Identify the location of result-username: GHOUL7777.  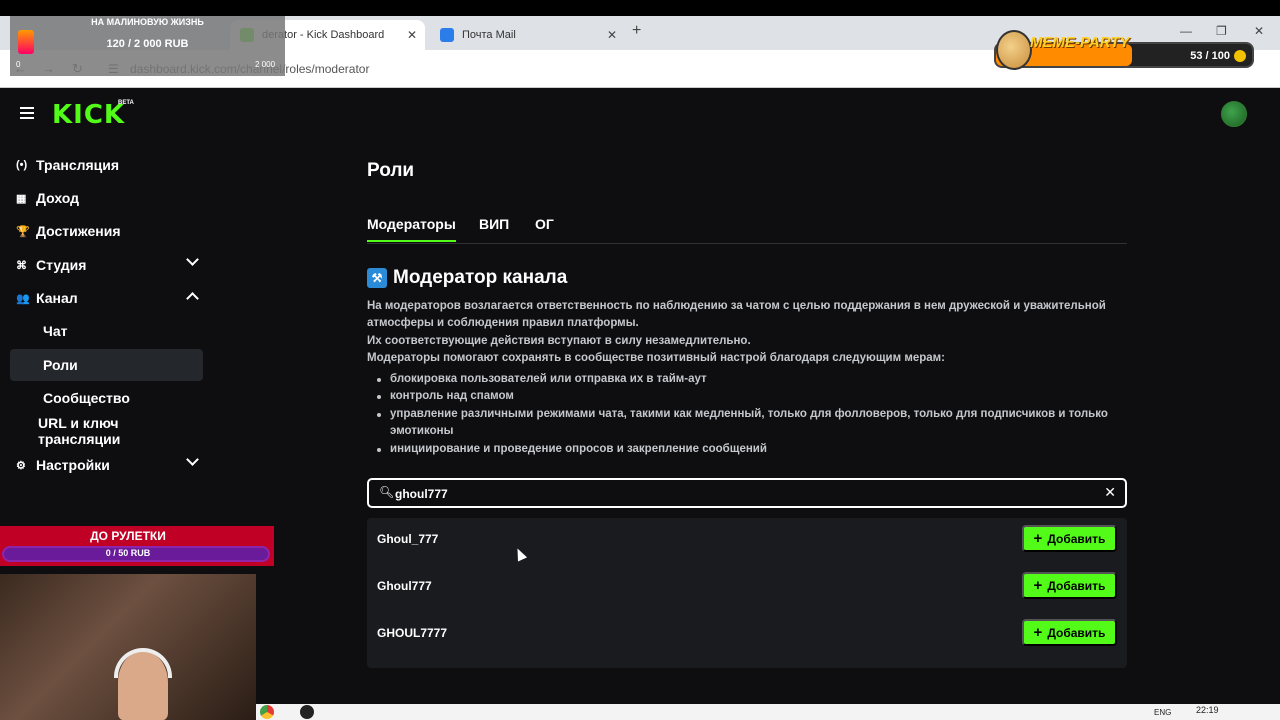
(412, 633).